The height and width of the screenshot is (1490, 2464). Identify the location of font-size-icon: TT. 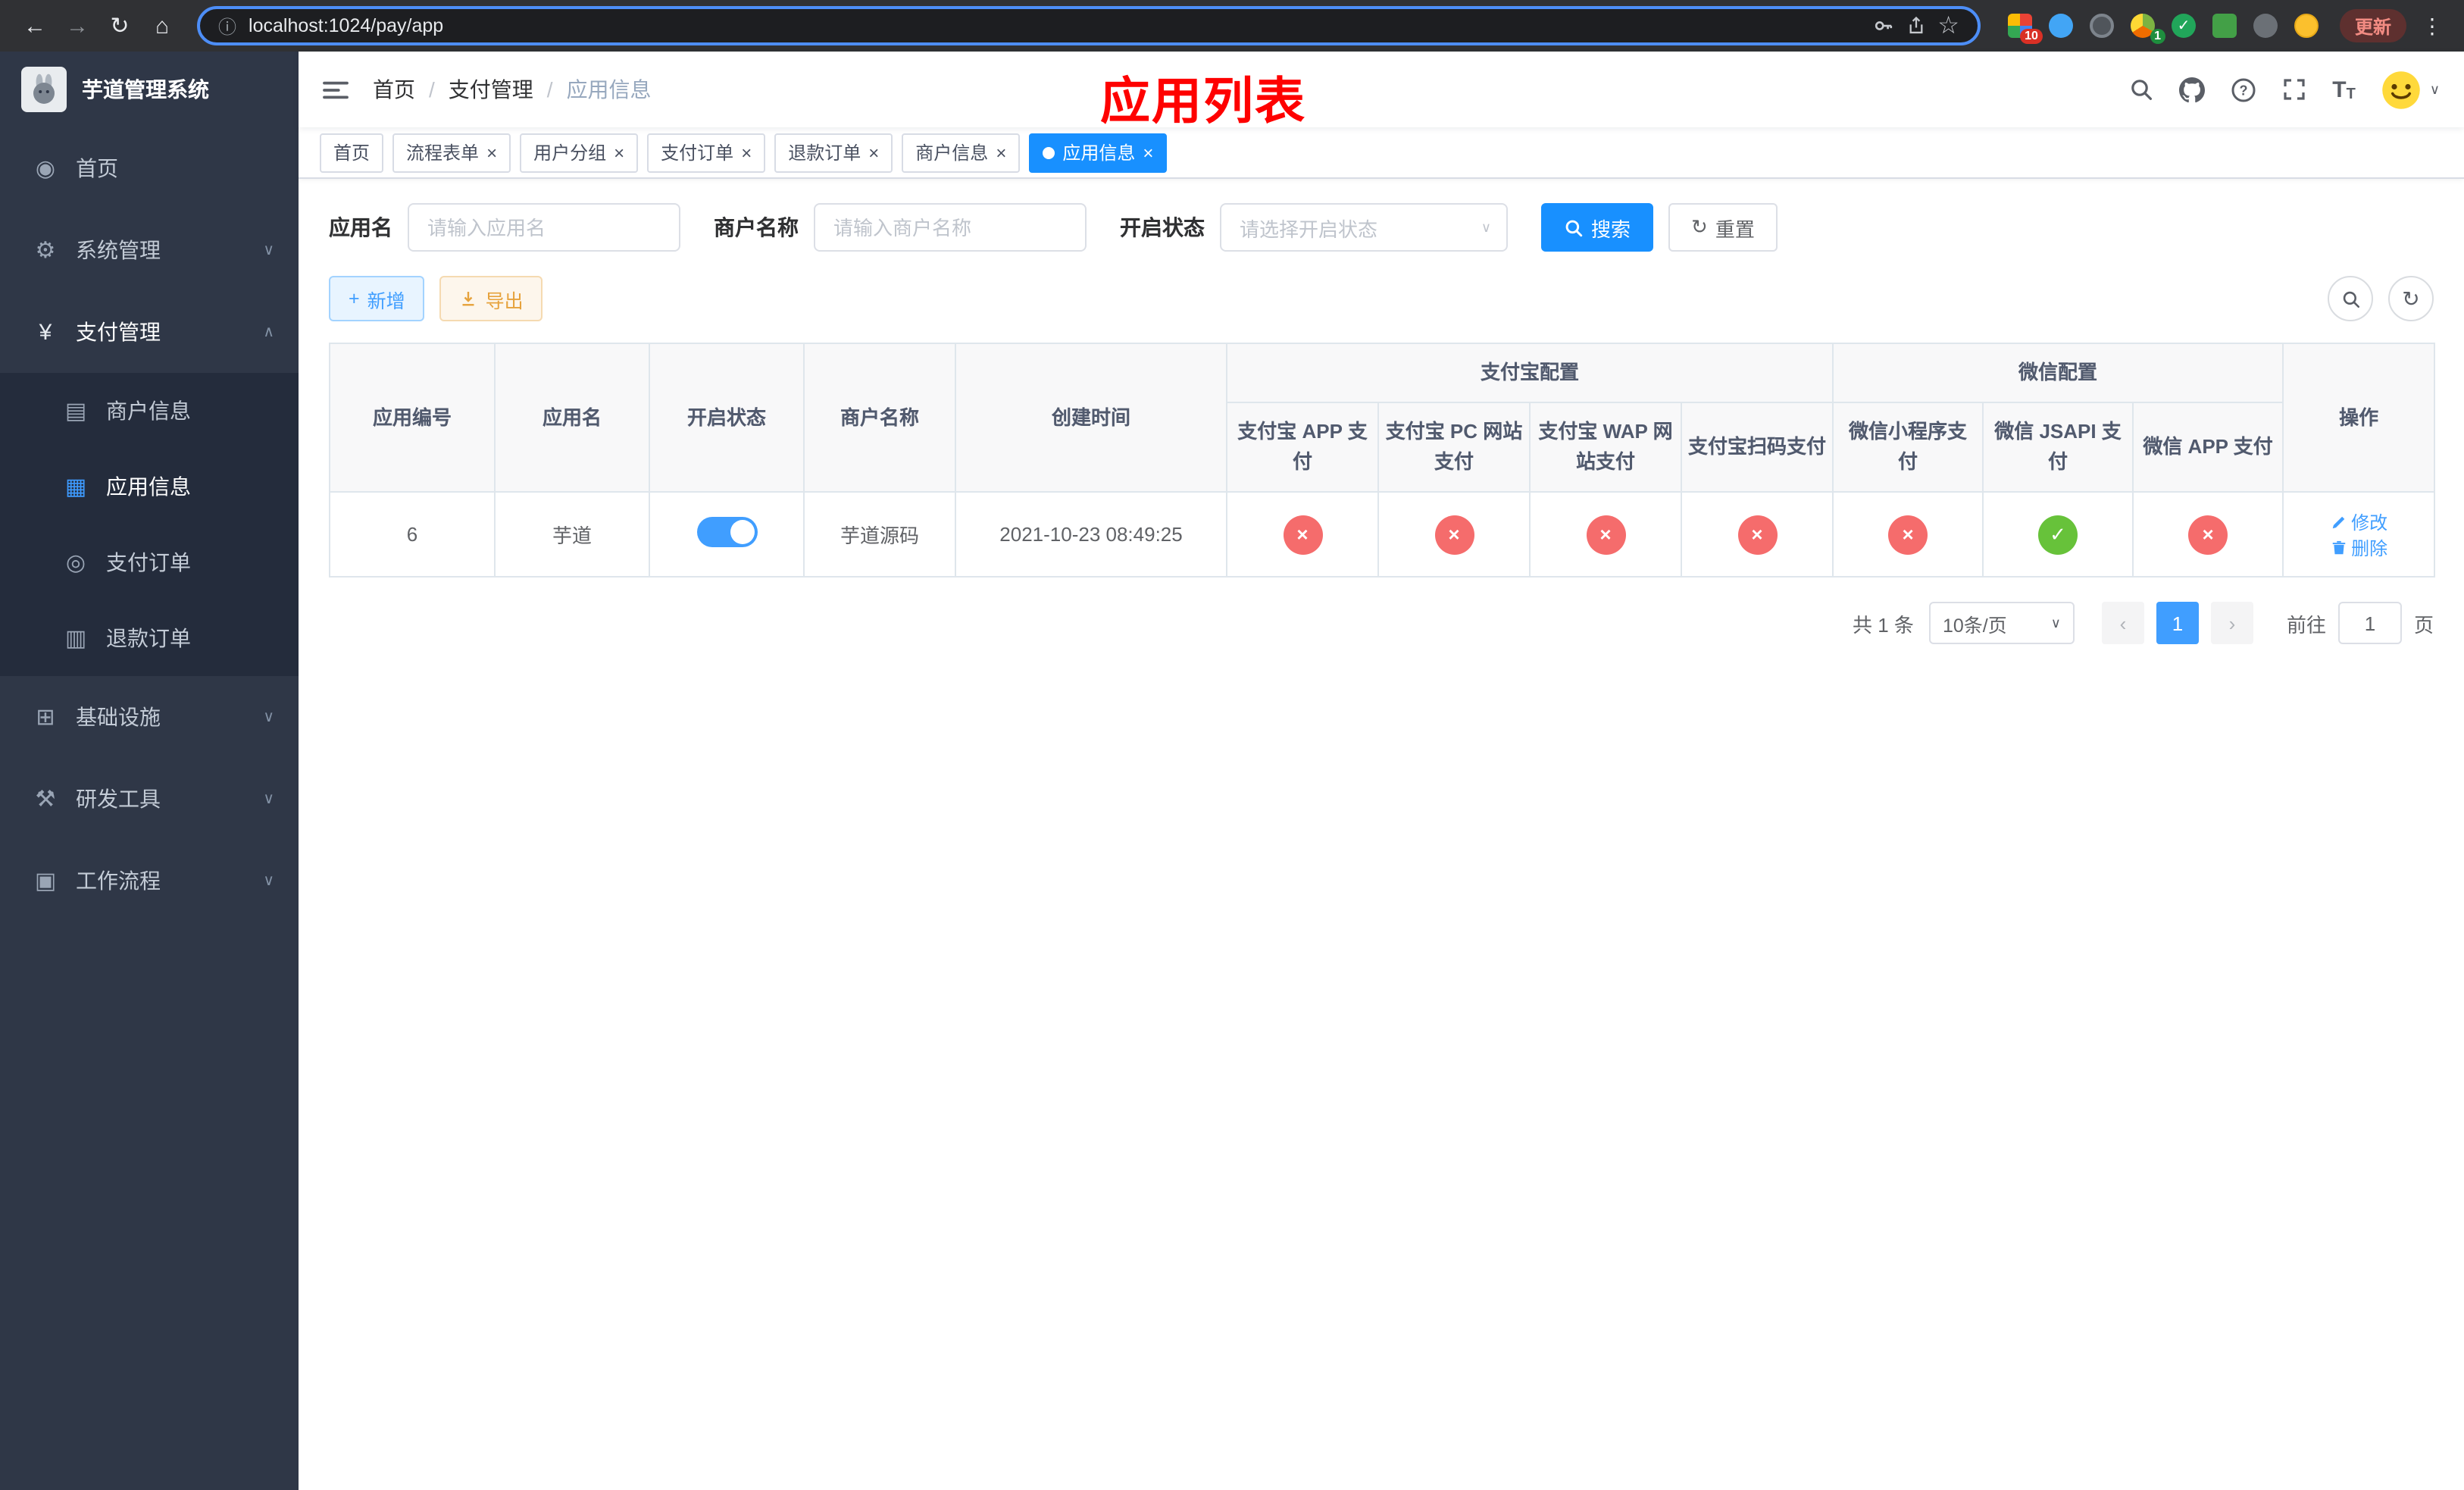
(2344, 89).